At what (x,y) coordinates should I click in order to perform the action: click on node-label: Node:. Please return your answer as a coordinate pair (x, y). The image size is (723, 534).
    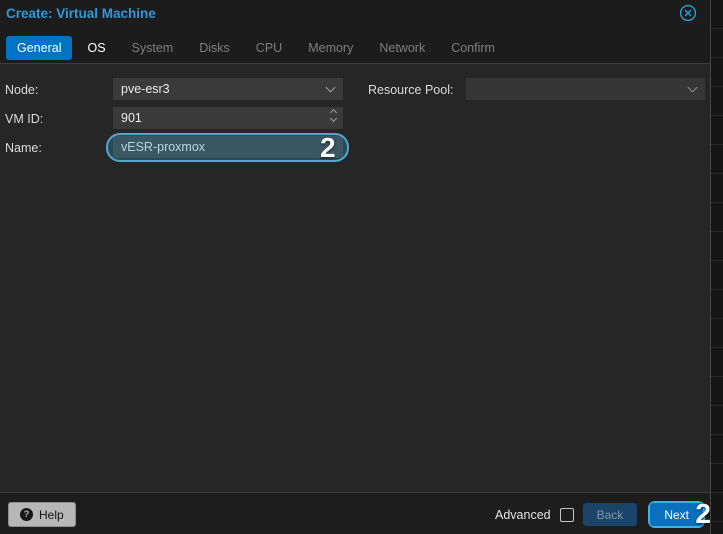
    Looking at the image, I should click on (22, 90).